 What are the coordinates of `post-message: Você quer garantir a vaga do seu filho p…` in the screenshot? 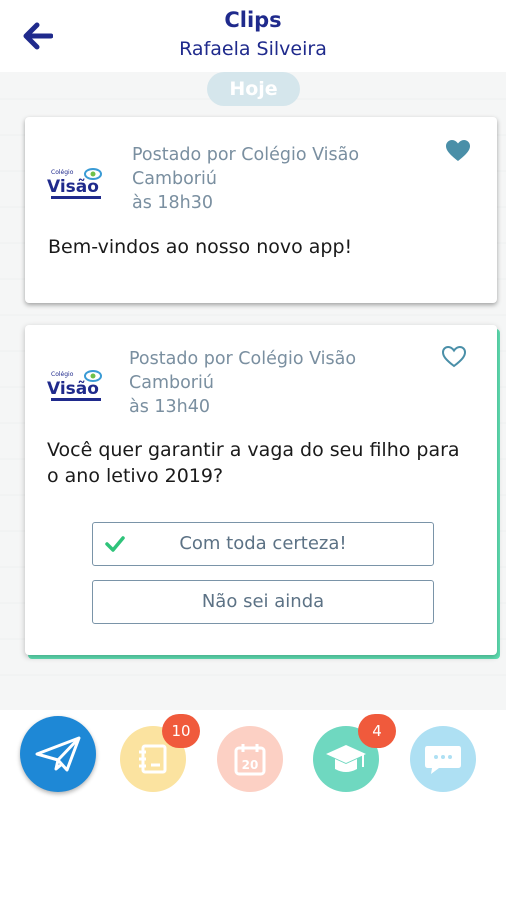 It's located at (253, 463).